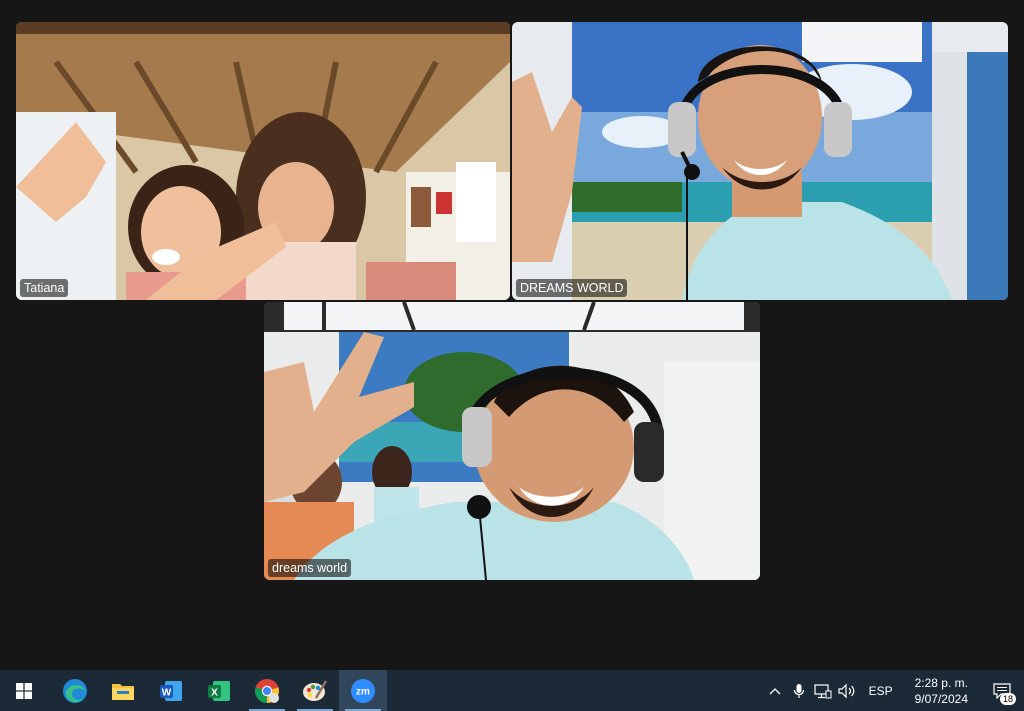 Image resolution: width=1024 pixels, height=711 pixels. I want to click on microphone-tray-button, so click(799, 690).